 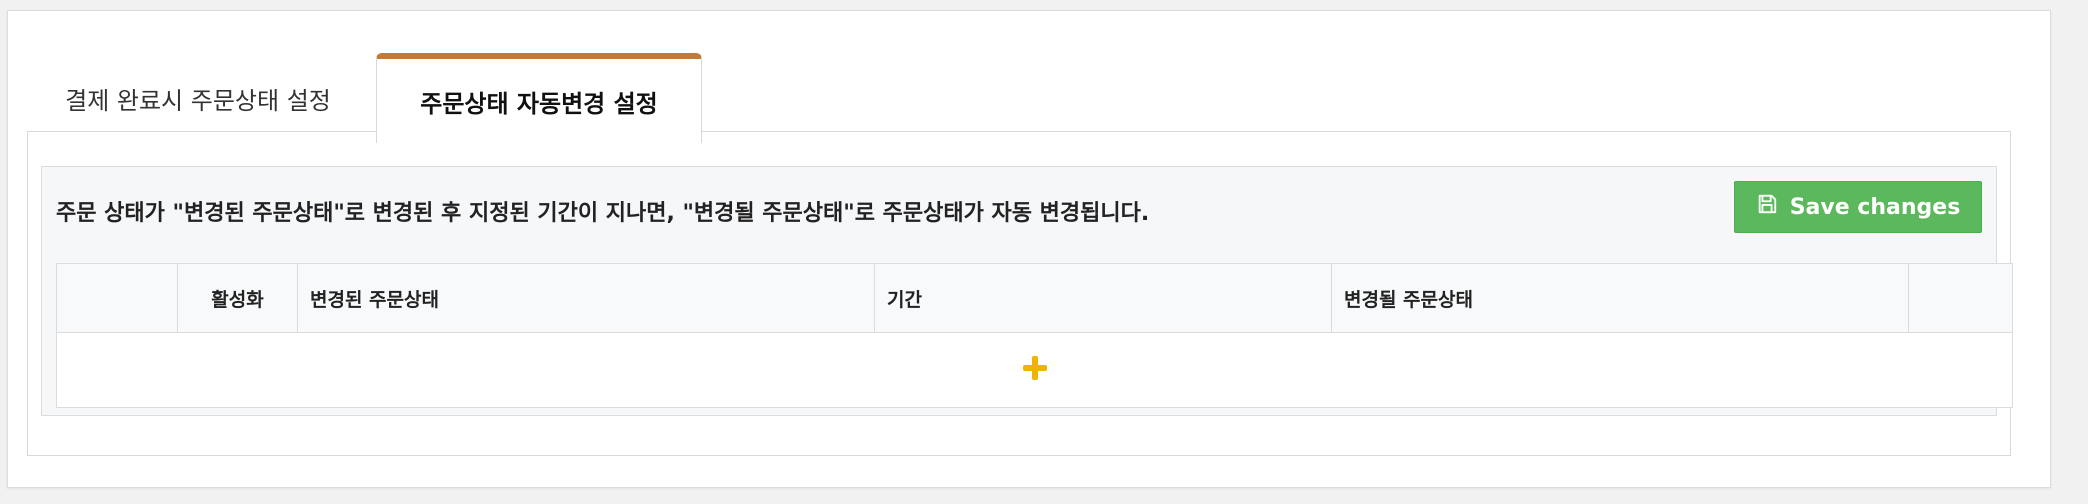 I want to click on column-header-handle, so click(x=117, y=298).